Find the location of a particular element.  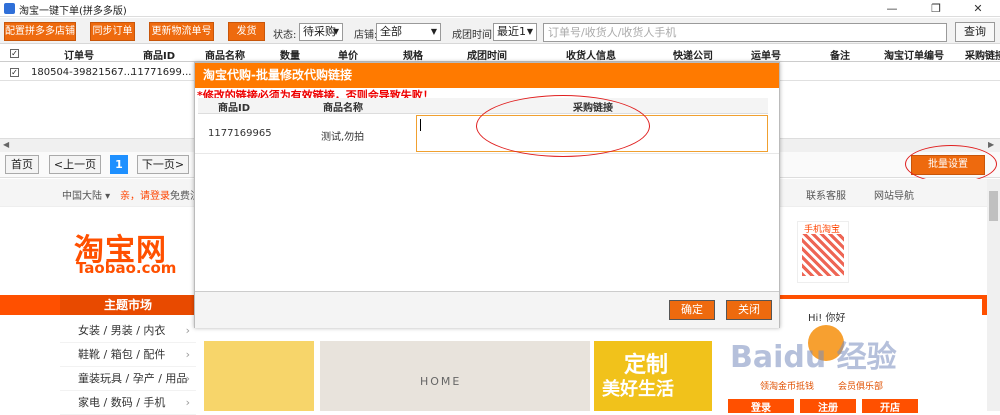

login-link: 亲，请登录 is located at coordinates (145, 194).